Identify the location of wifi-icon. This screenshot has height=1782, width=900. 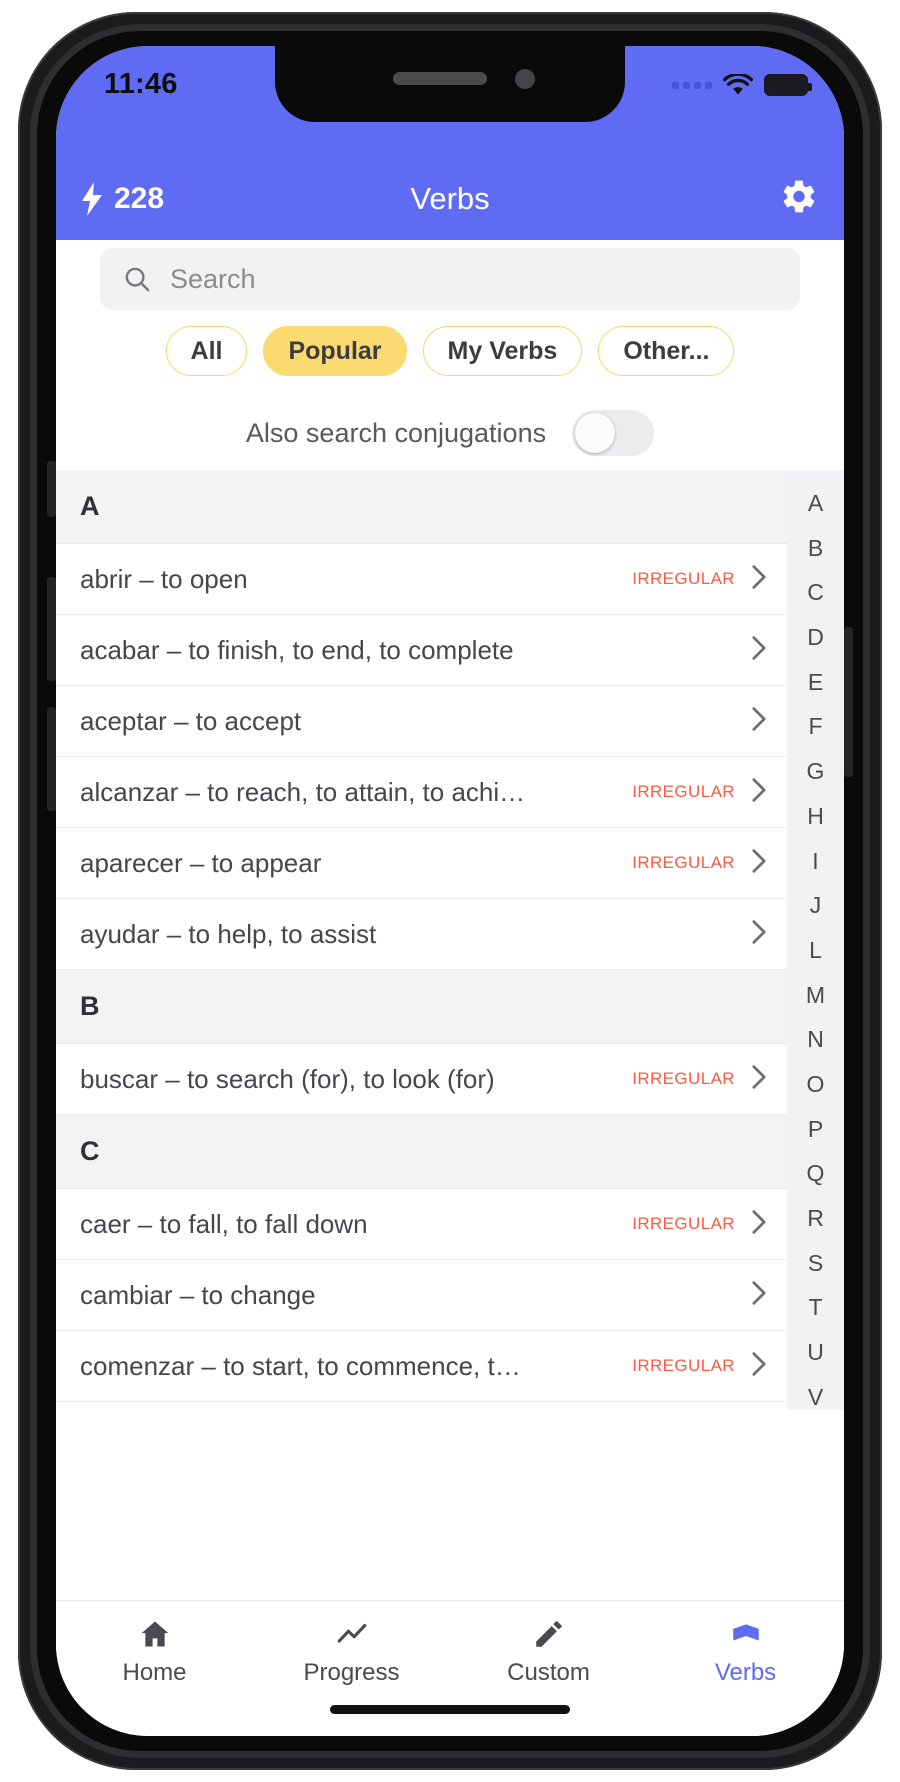
(738, 84).